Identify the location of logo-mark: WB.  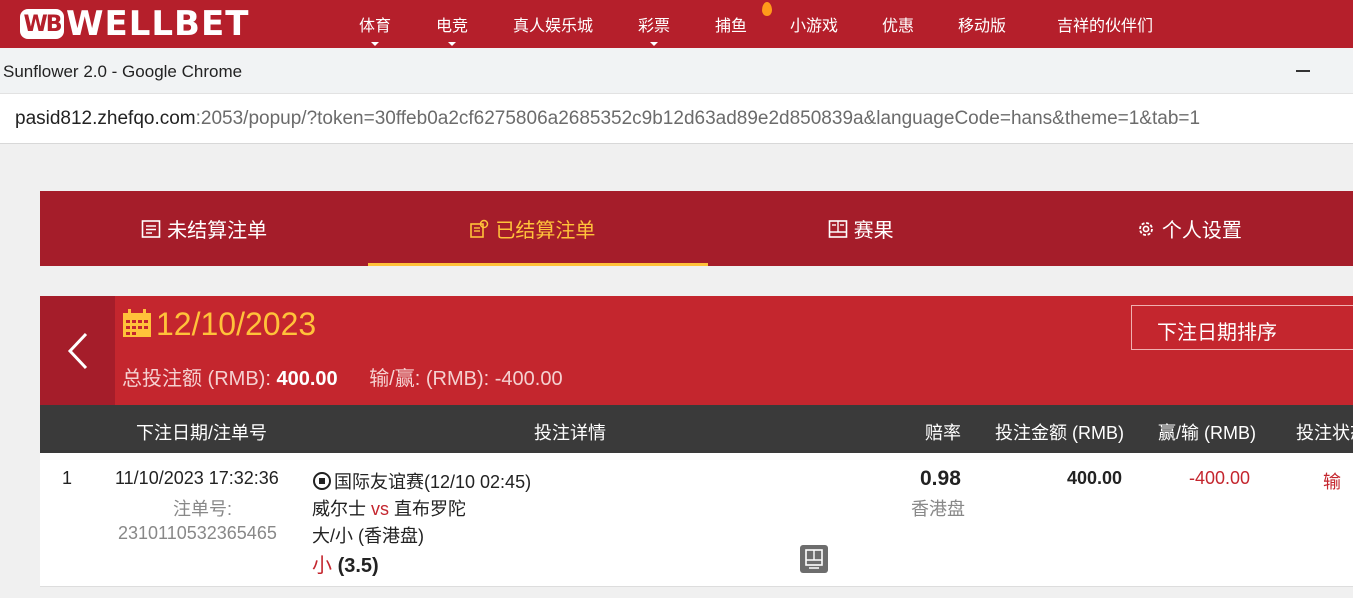
(42, 24).